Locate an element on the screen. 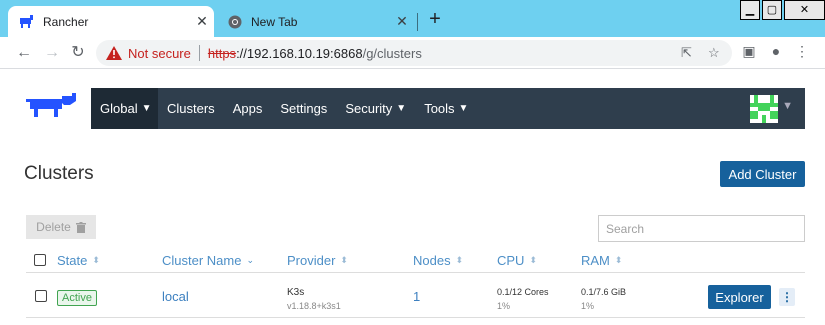 This screenshot has width=825, height=325. column-header-state: State ⬍ is located at coordinates (78, 260).